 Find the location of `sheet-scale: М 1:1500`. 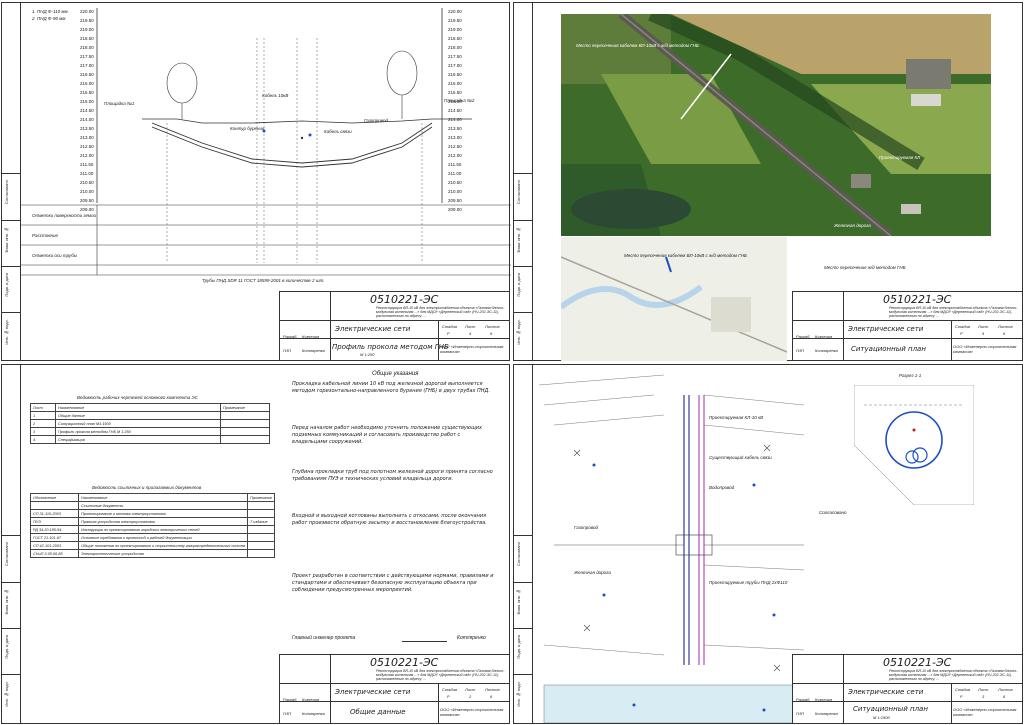

sheet-scale: М 1:1500 is located at coordinates (881, 717).